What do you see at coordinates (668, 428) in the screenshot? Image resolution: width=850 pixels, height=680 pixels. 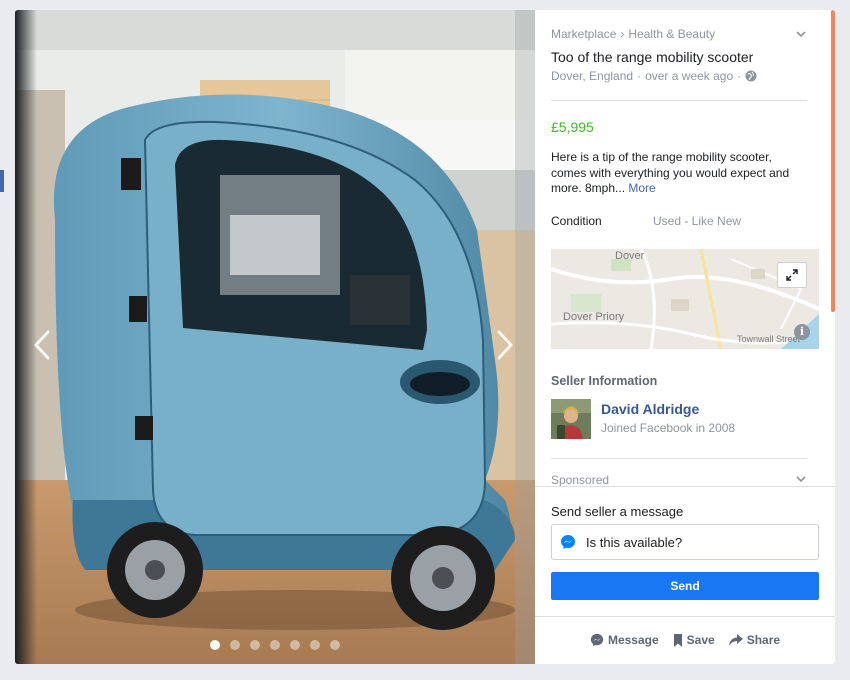 I see `seller-joined: Joined Facebook in 2008` at bounding box center [668, 428].